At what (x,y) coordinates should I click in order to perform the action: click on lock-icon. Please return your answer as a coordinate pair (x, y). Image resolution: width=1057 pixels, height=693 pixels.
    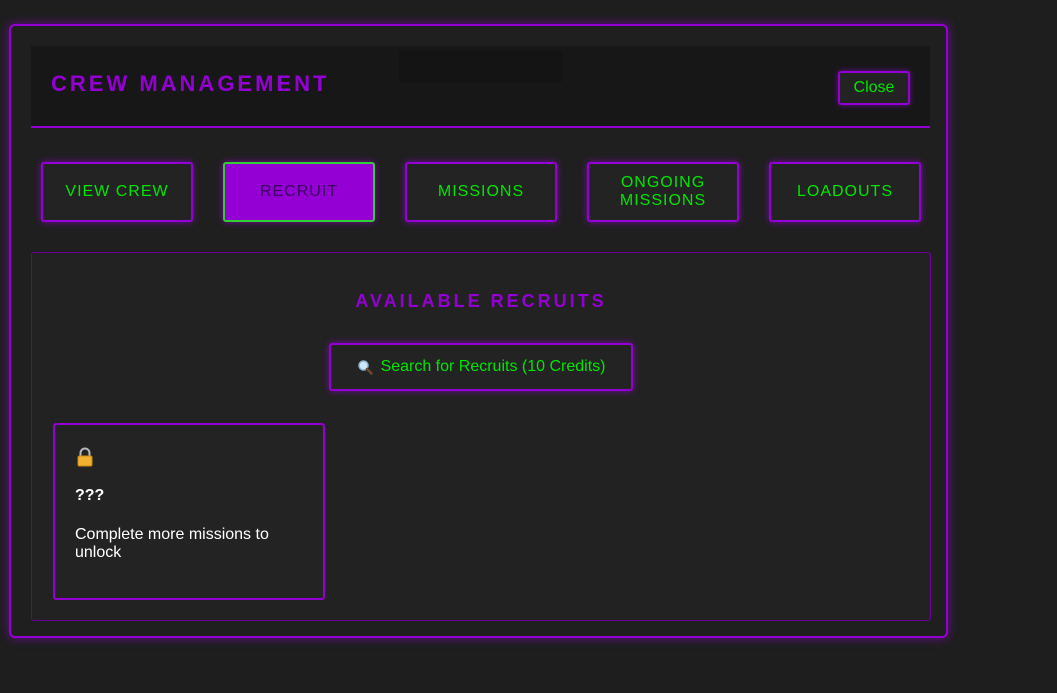
    Looking at the image, I should click on (85, 457).